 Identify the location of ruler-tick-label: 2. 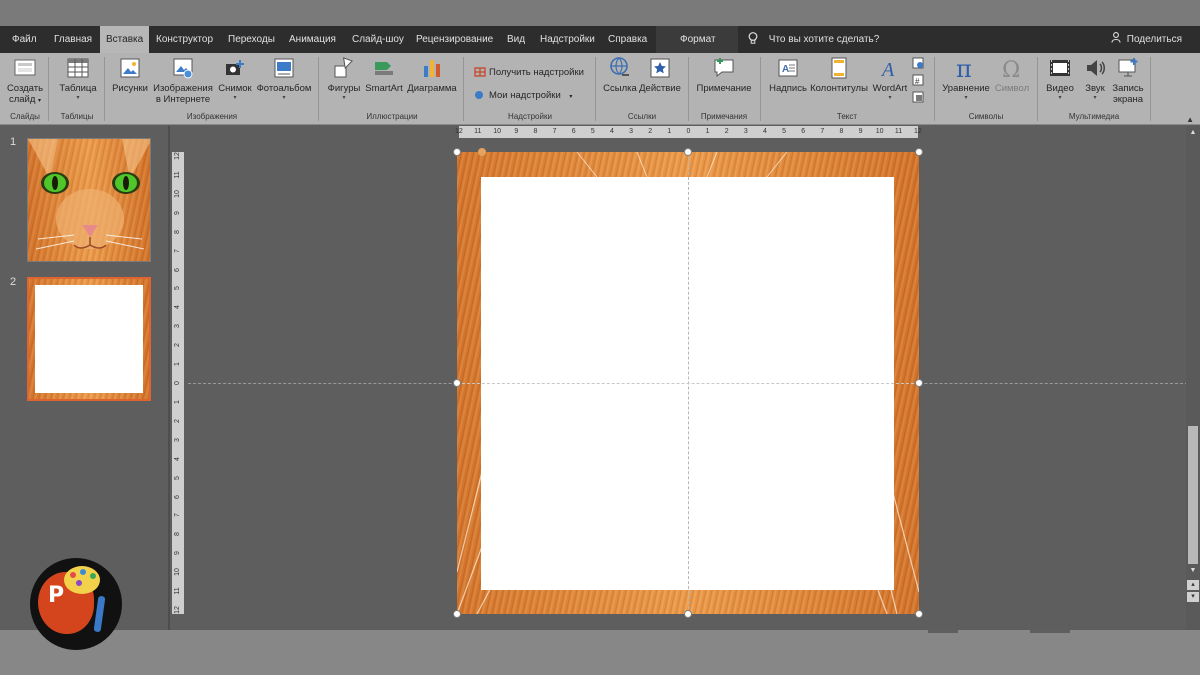
(650, 131).